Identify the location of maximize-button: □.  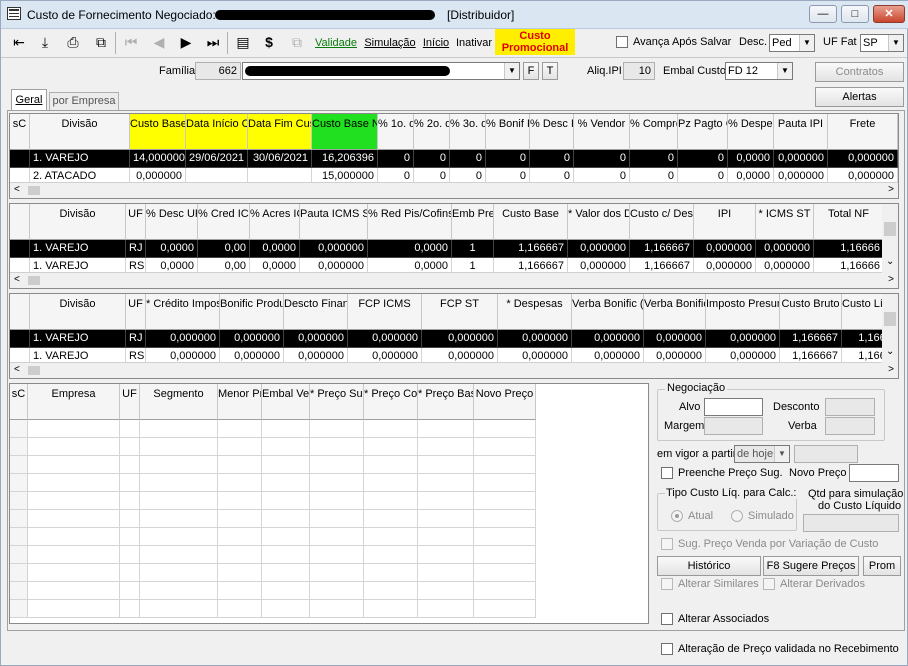
(855, 14).